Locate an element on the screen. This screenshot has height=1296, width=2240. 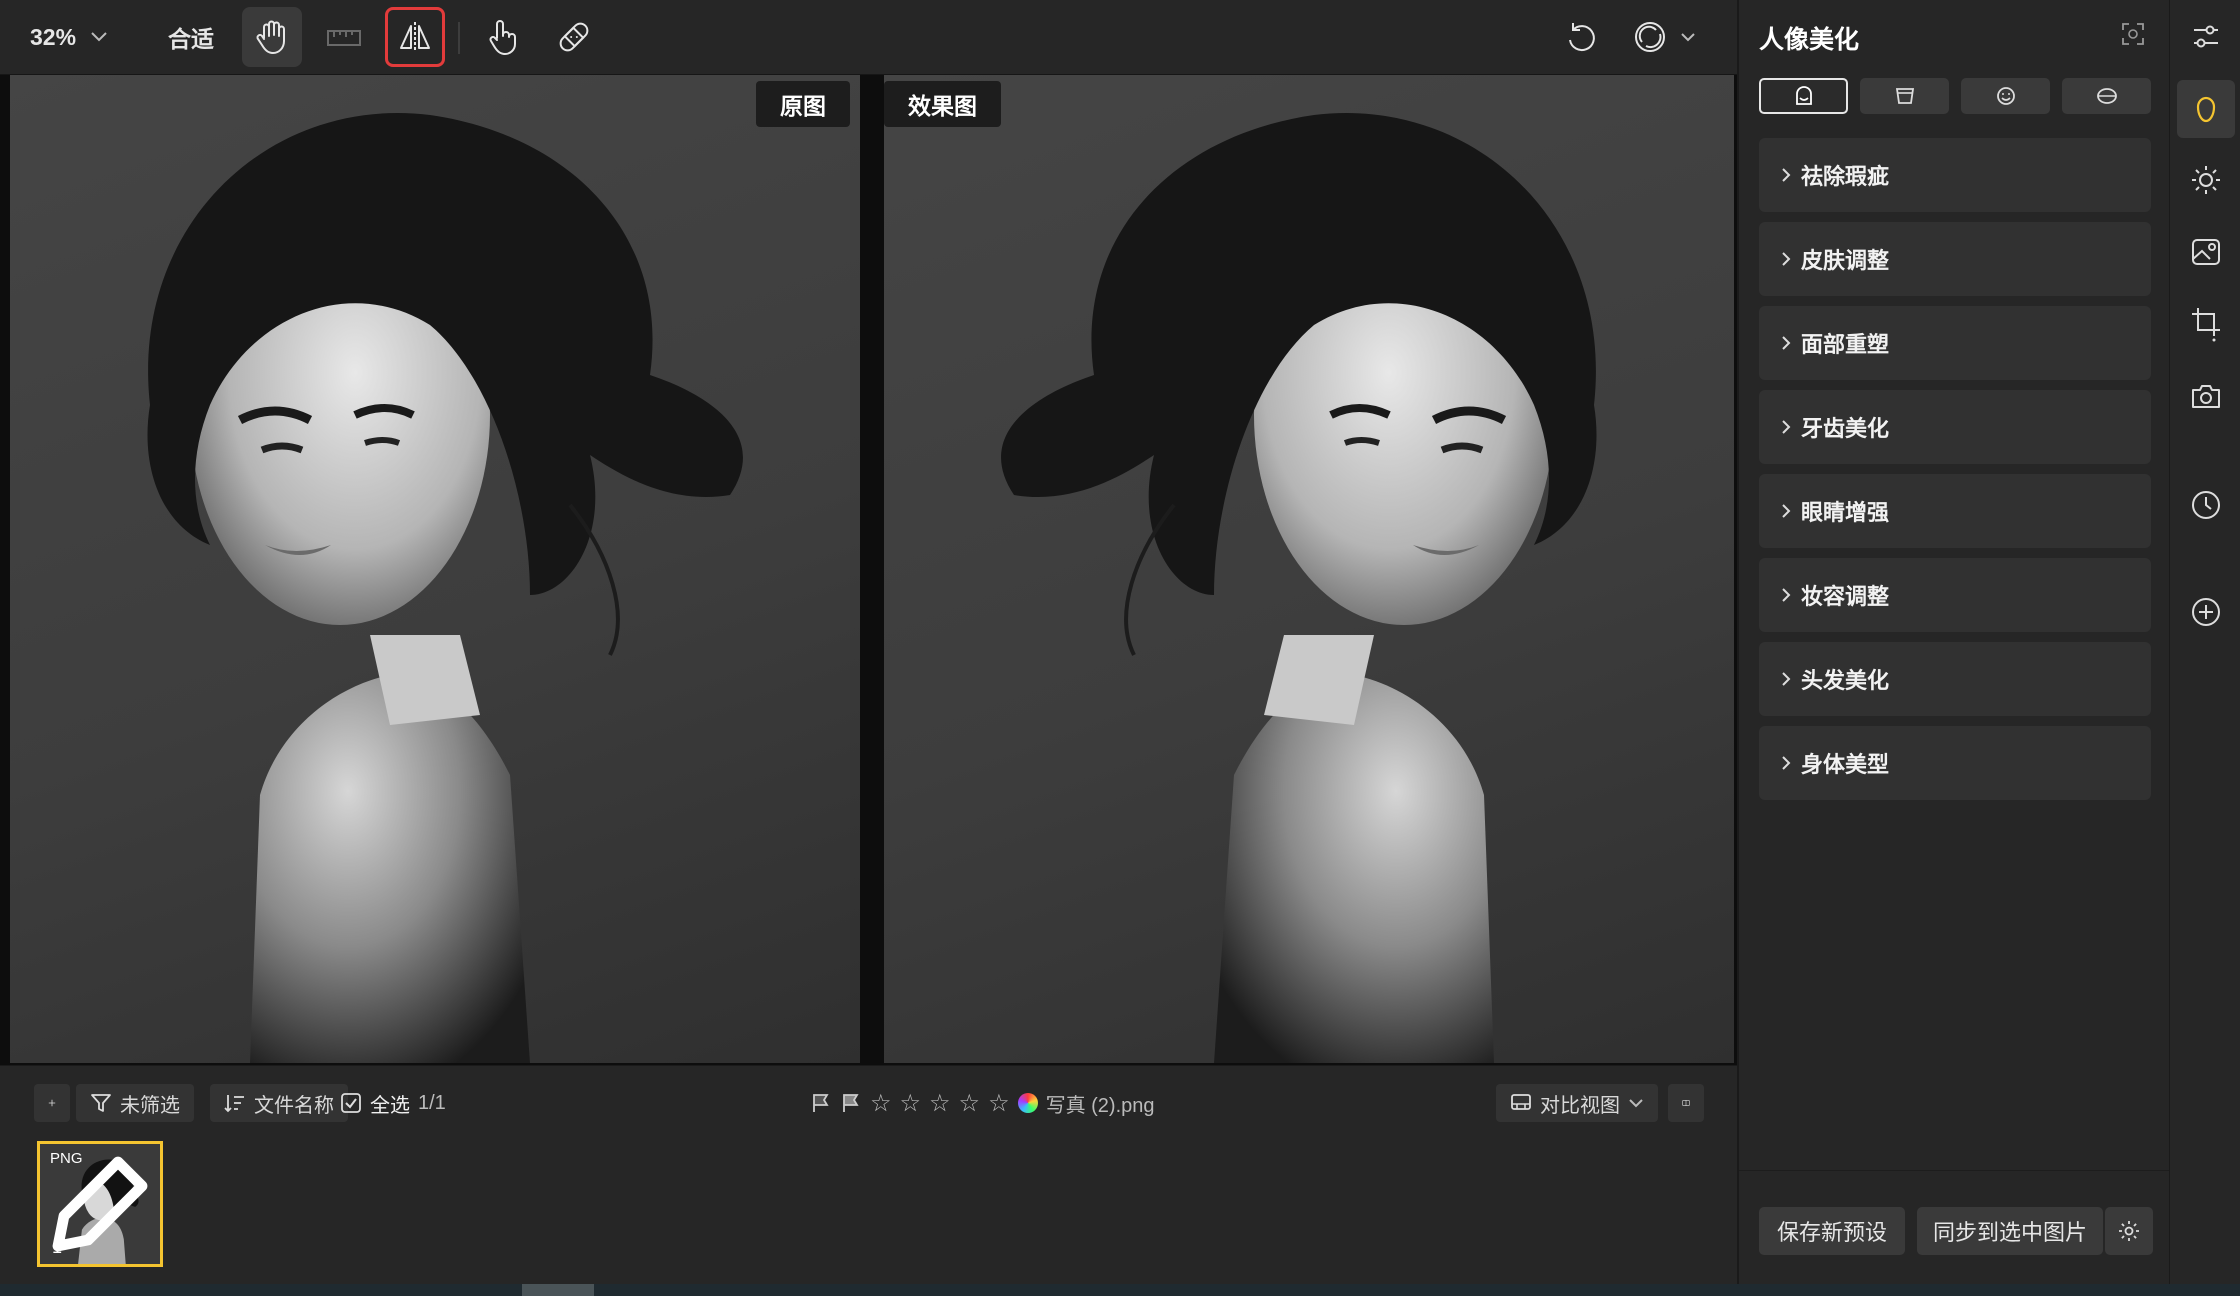
rail-portrait-button is located at coordinates (2206, 109).